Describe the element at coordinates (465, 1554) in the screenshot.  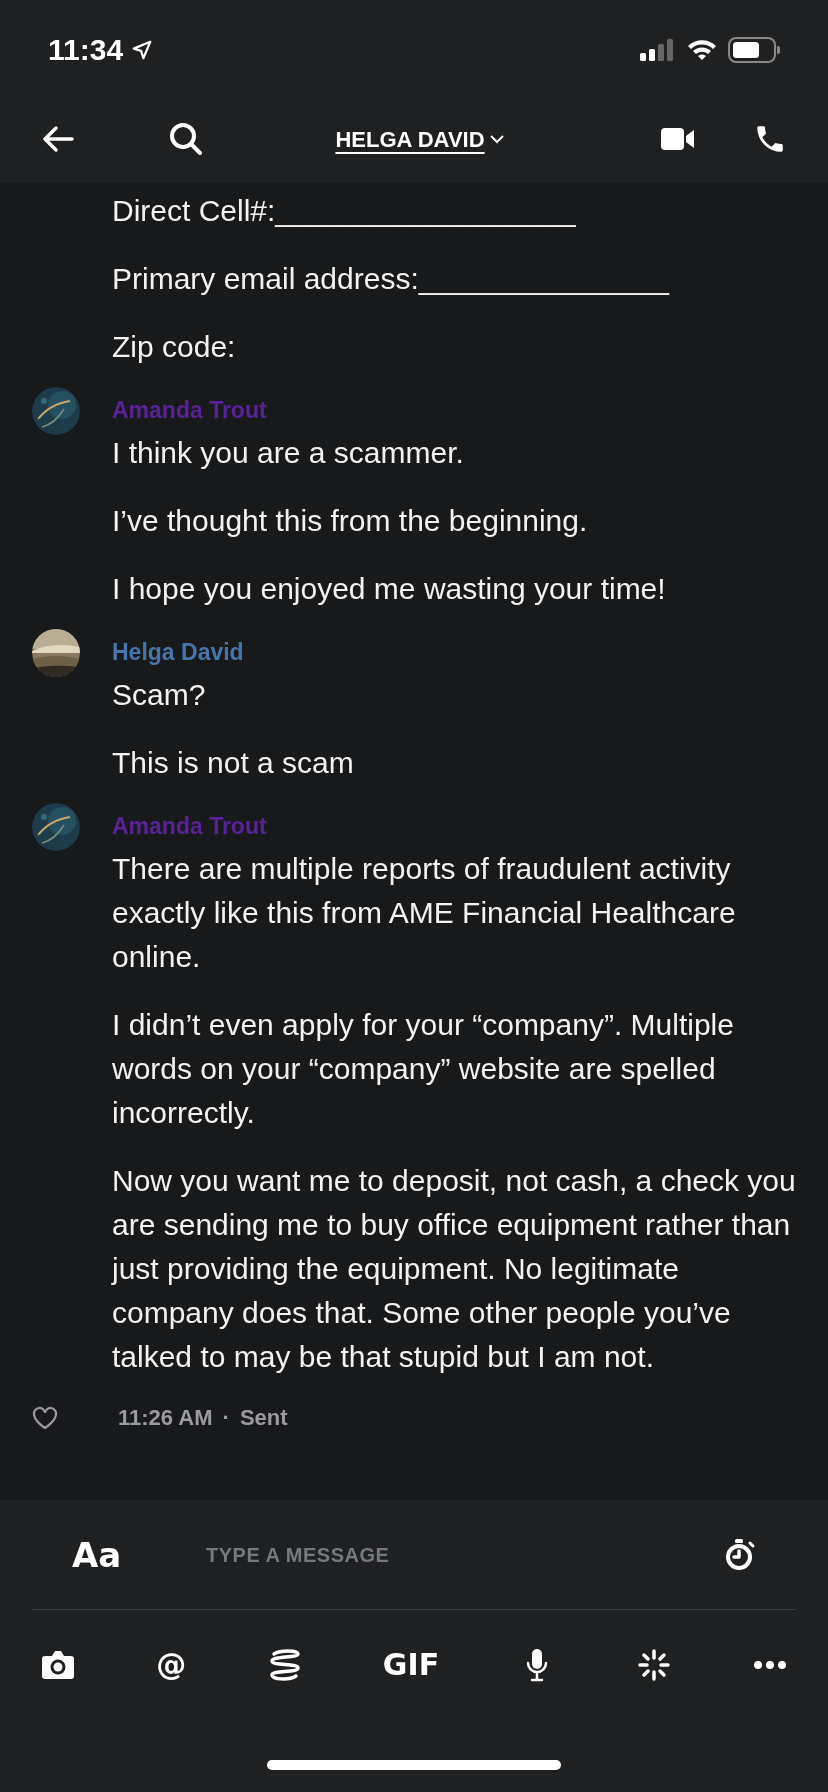
I see `message-input: TYPE A MESSAGE` at that location.